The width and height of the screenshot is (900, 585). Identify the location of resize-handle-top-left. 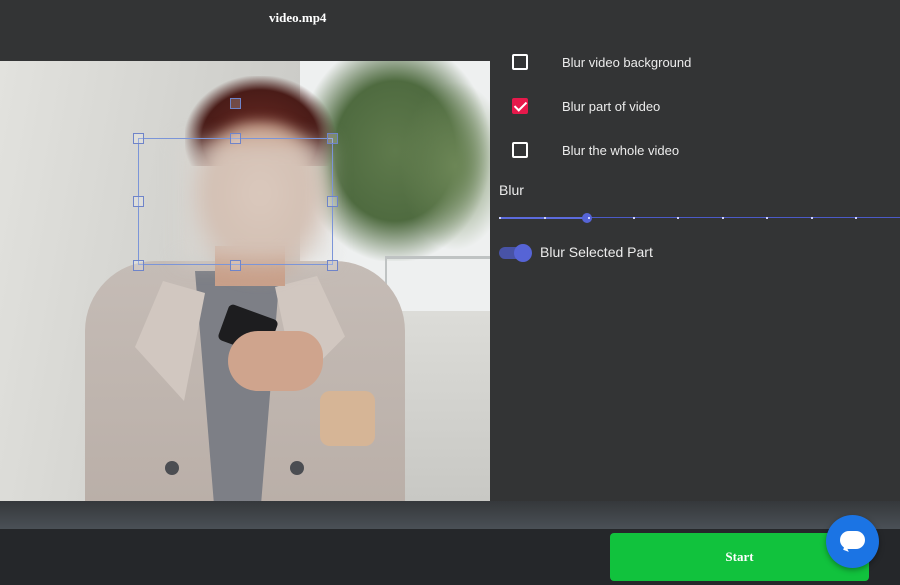
(138, 138).